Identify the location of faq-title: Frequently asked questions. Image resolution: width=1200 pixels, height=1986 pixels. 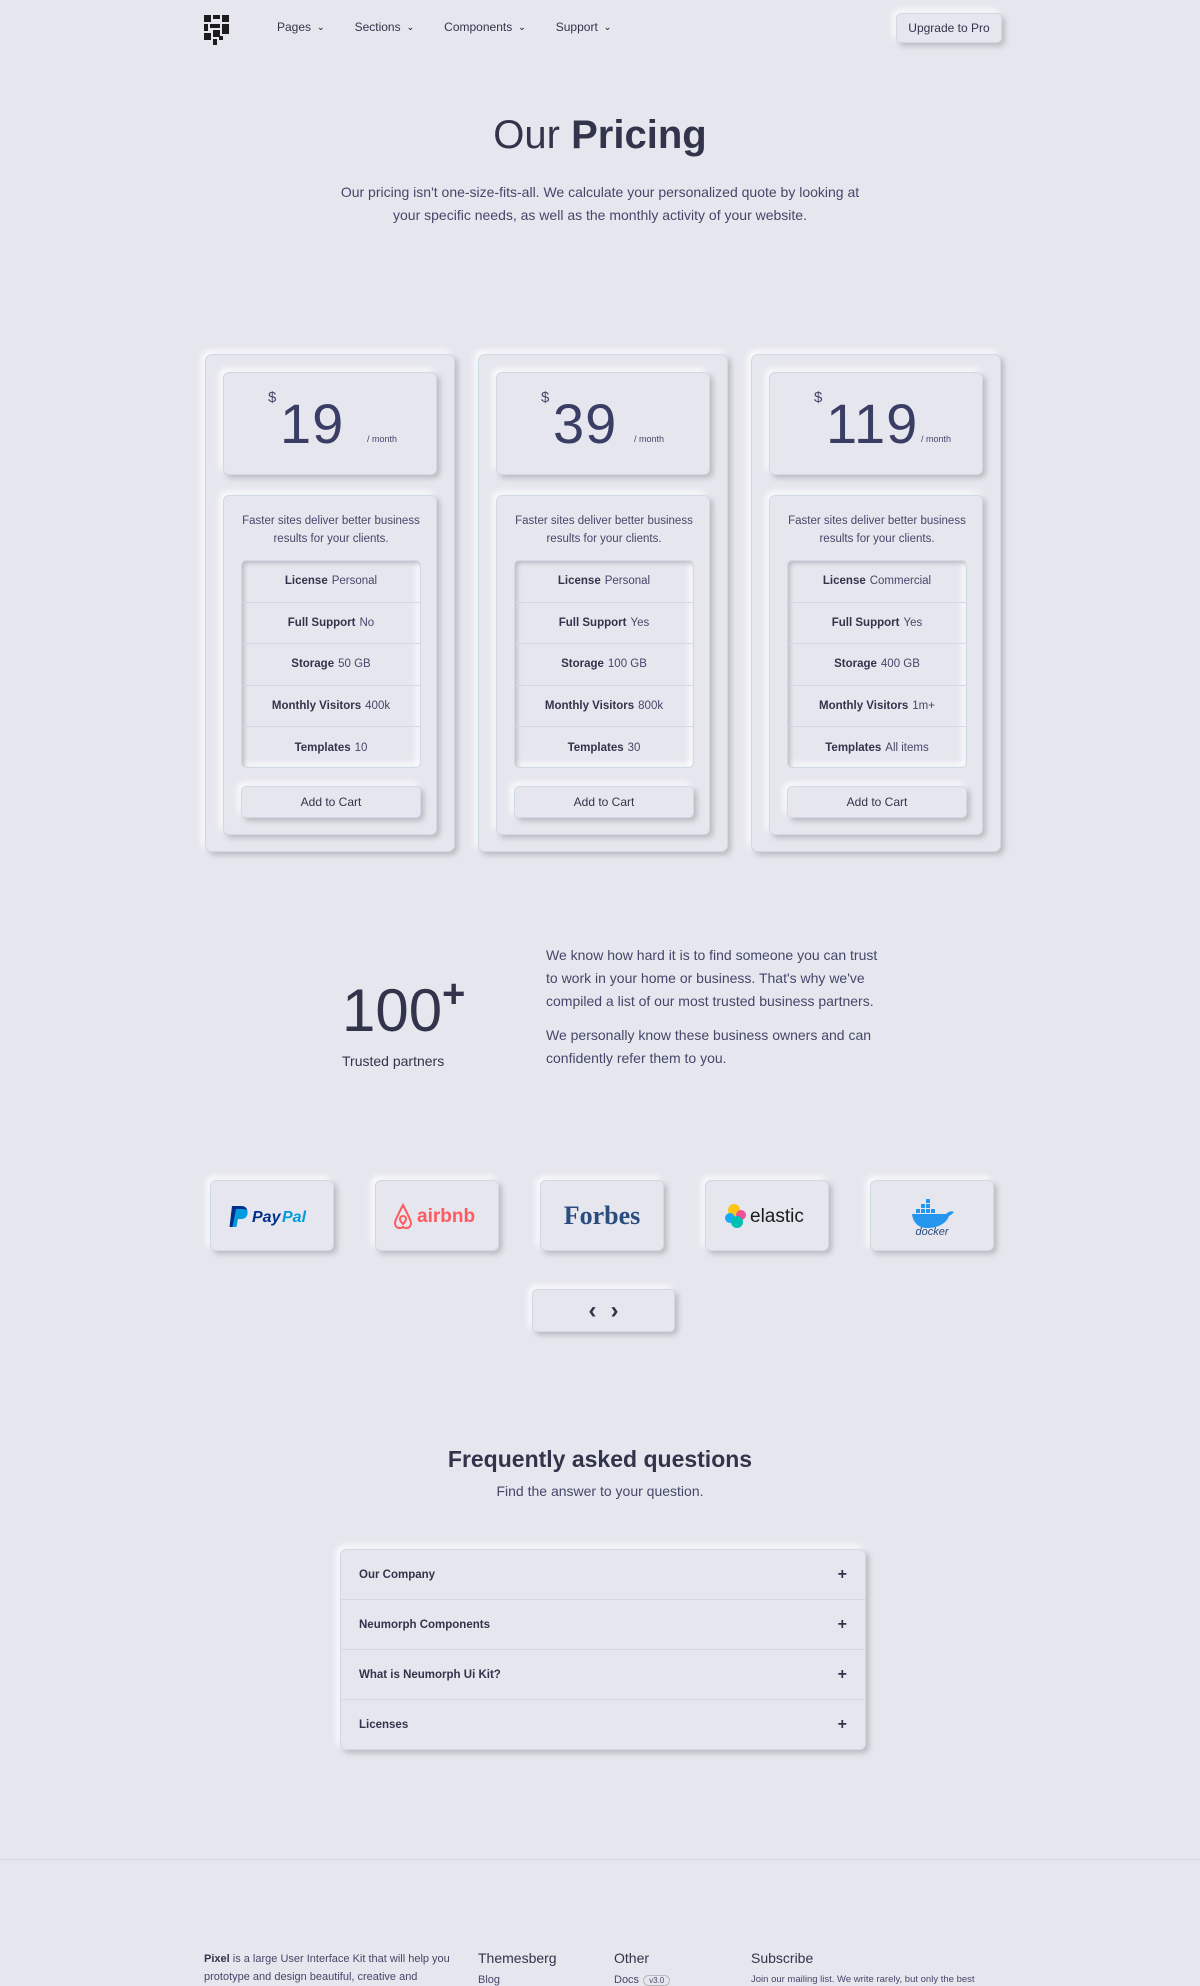
(600, 1459).